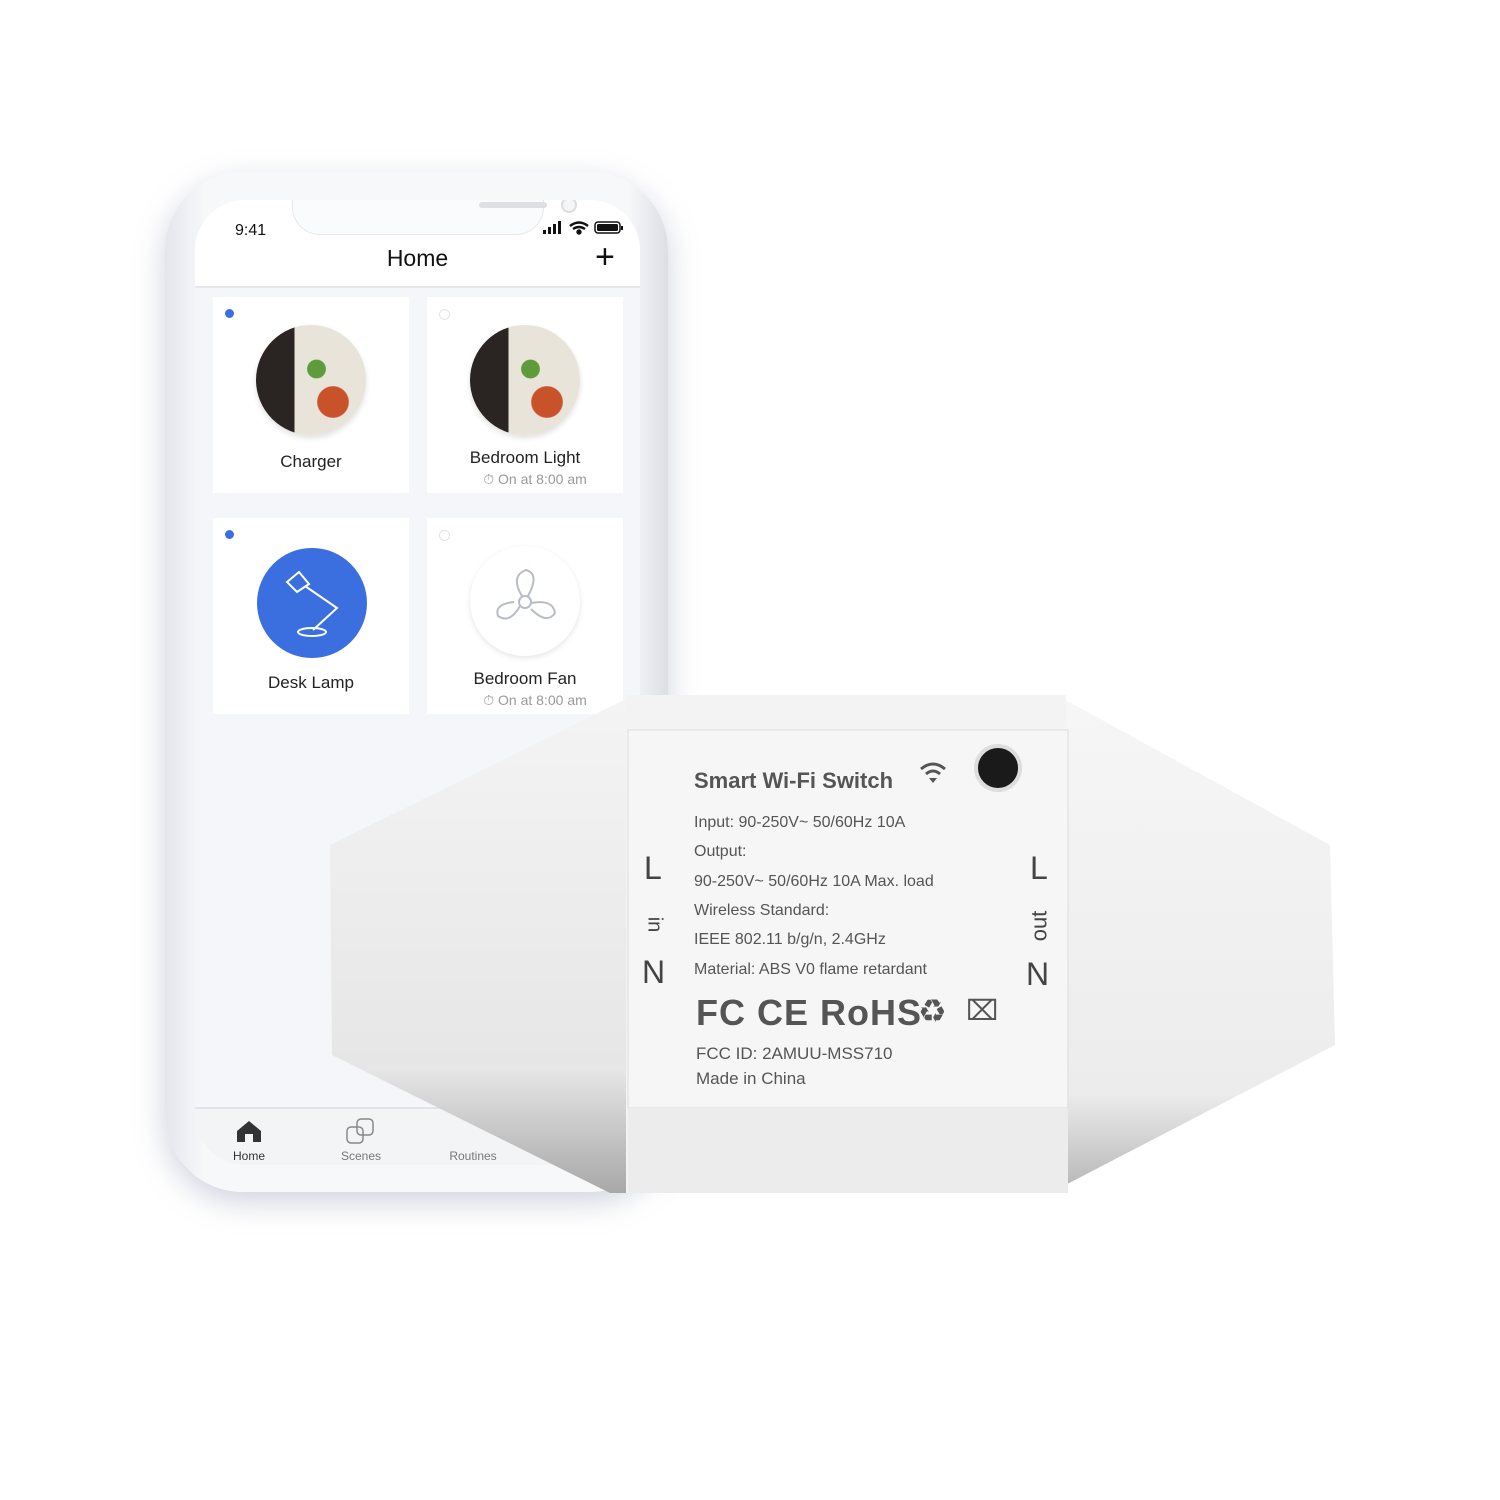 Image resolution: width=1500 pixels, height=1500 pixels. What do you see at coordinates (434, 217) in the screenshot?
I see `notch` at bounding box center [434, 217].